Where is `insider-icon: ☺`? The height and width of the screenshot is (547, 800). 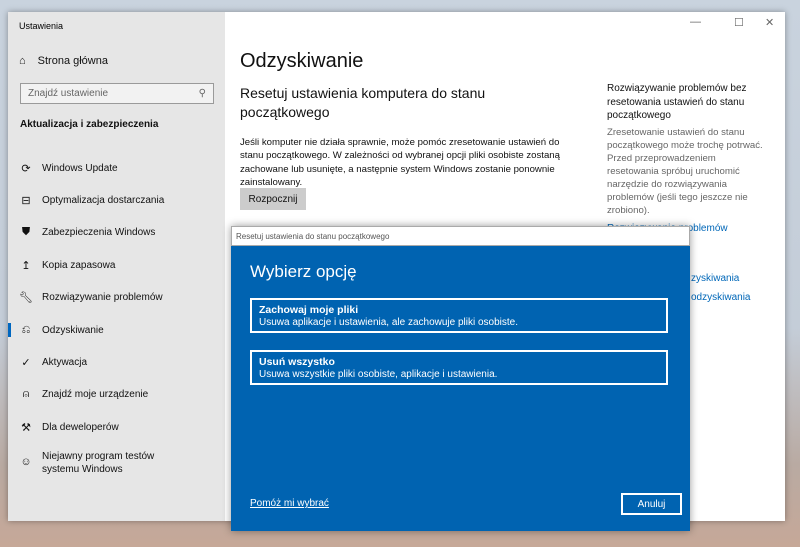
insider-icon: ☺ is located at coordinates (26, 461).